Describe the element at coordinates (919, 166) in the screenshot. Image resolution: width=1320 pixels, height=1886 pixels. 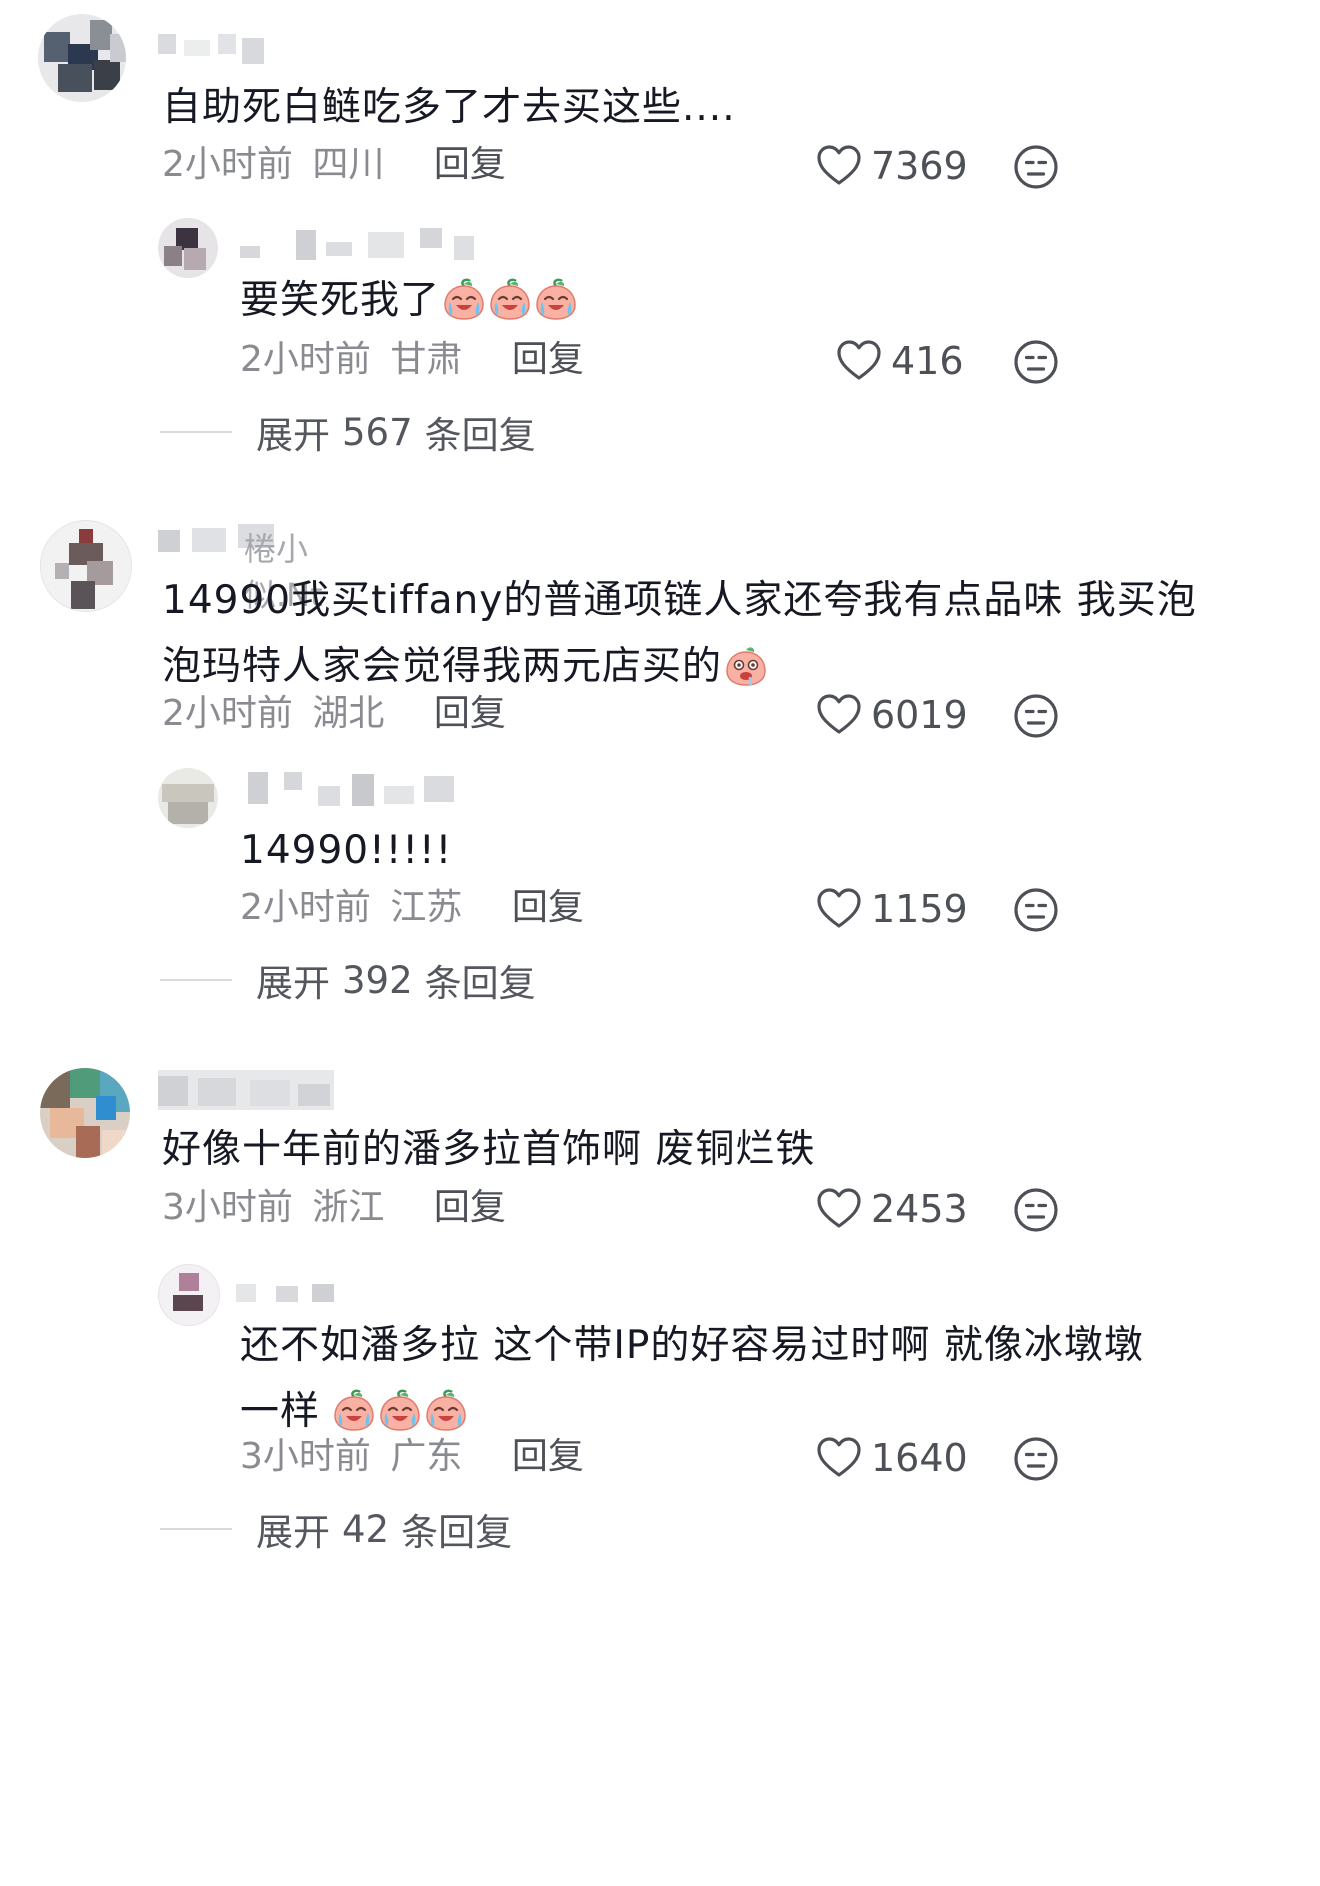
I see `like-count: 7369` at that location.